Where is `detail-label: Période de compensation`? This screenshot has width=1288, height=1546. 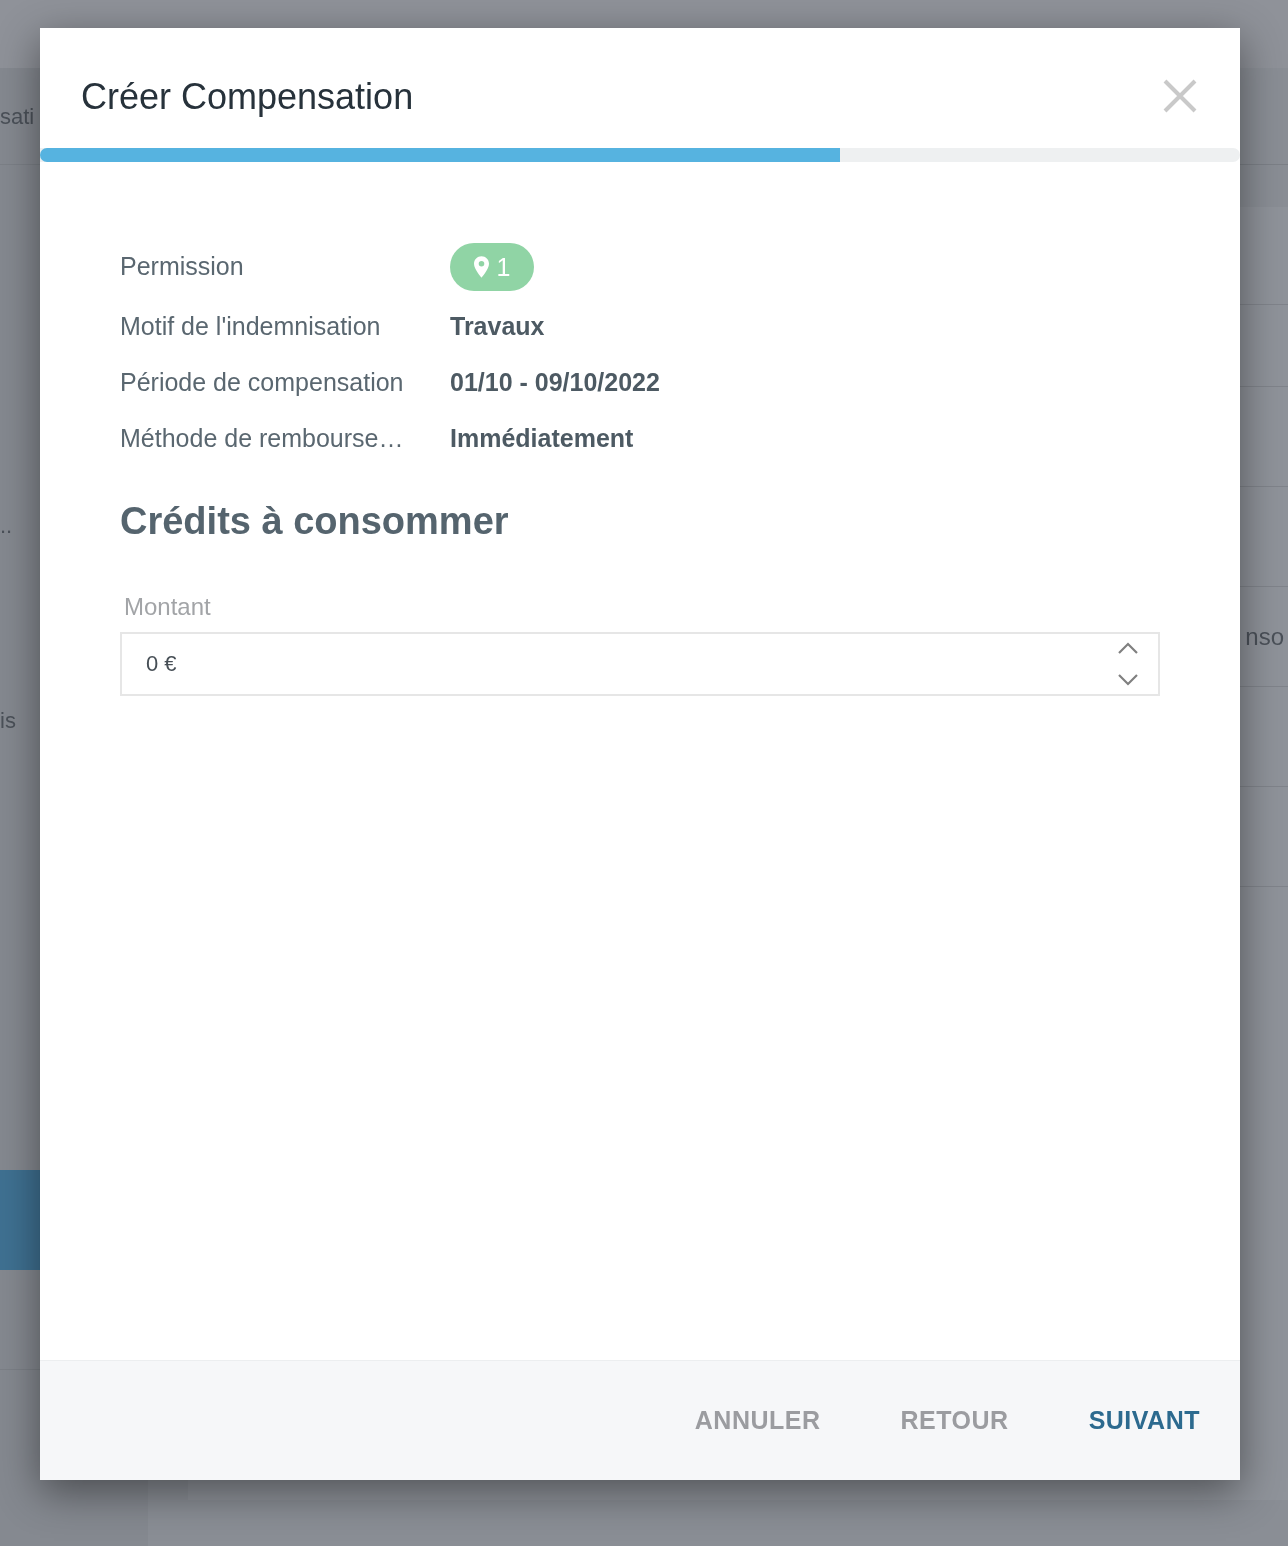
detail-label: Période de compensation is located at coordinates (262, 383).